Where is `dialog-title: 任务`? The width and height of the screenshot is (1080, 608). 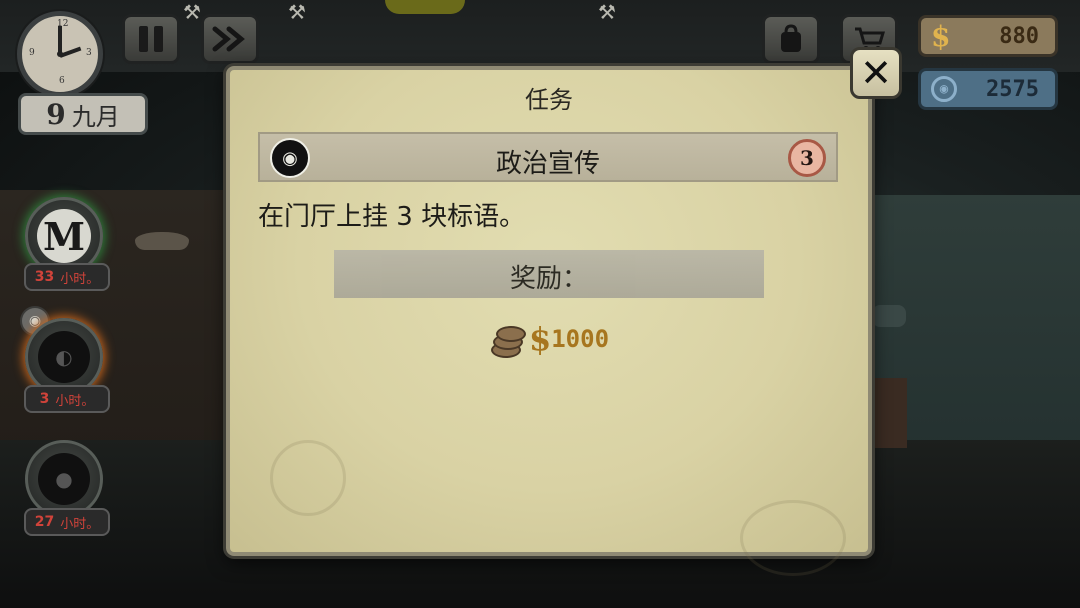 dialog-title: 任务 is located at coordinates (549, 100).